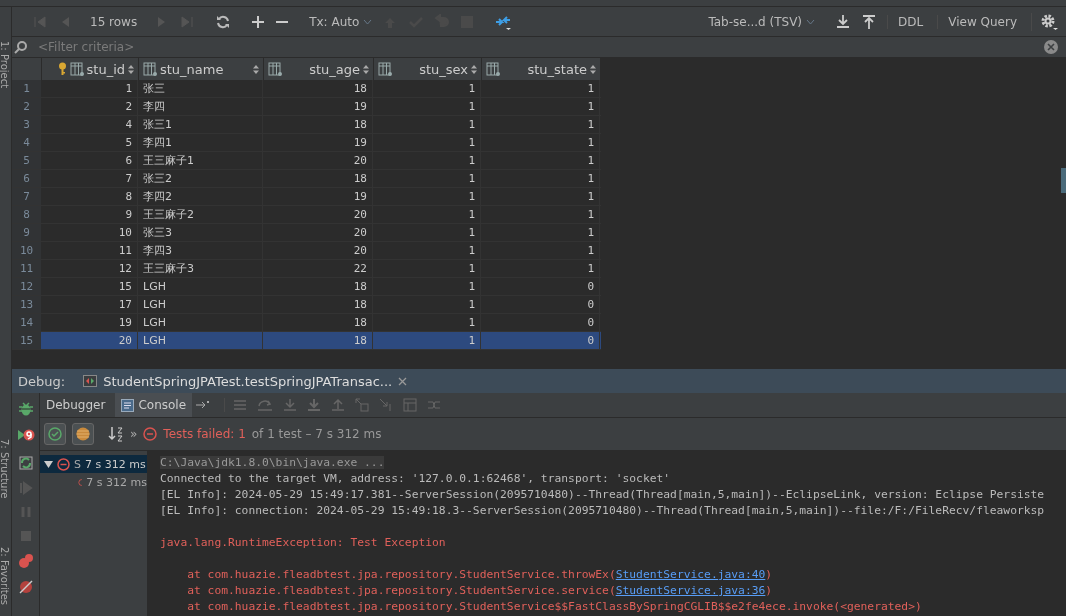 The image size is (1066, 616). Describe the element at coordinates (480, 591) in the screenshot. I see `console-line: at com.huazie.fleadbtest.jpa.repository.StudentService.service(StudentService.java:36)` at that location.